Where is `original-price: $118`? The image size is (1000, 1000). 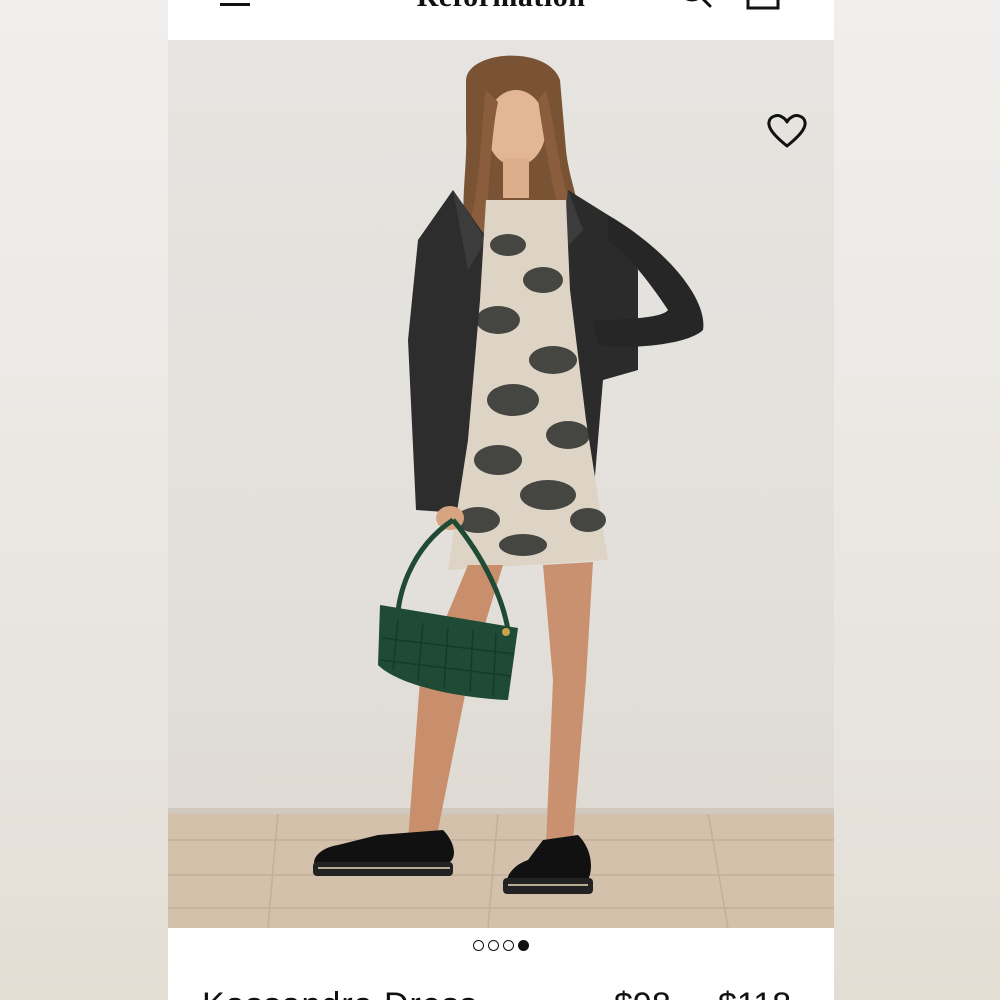
original-price: $118 is located at coordinates (754, 993).